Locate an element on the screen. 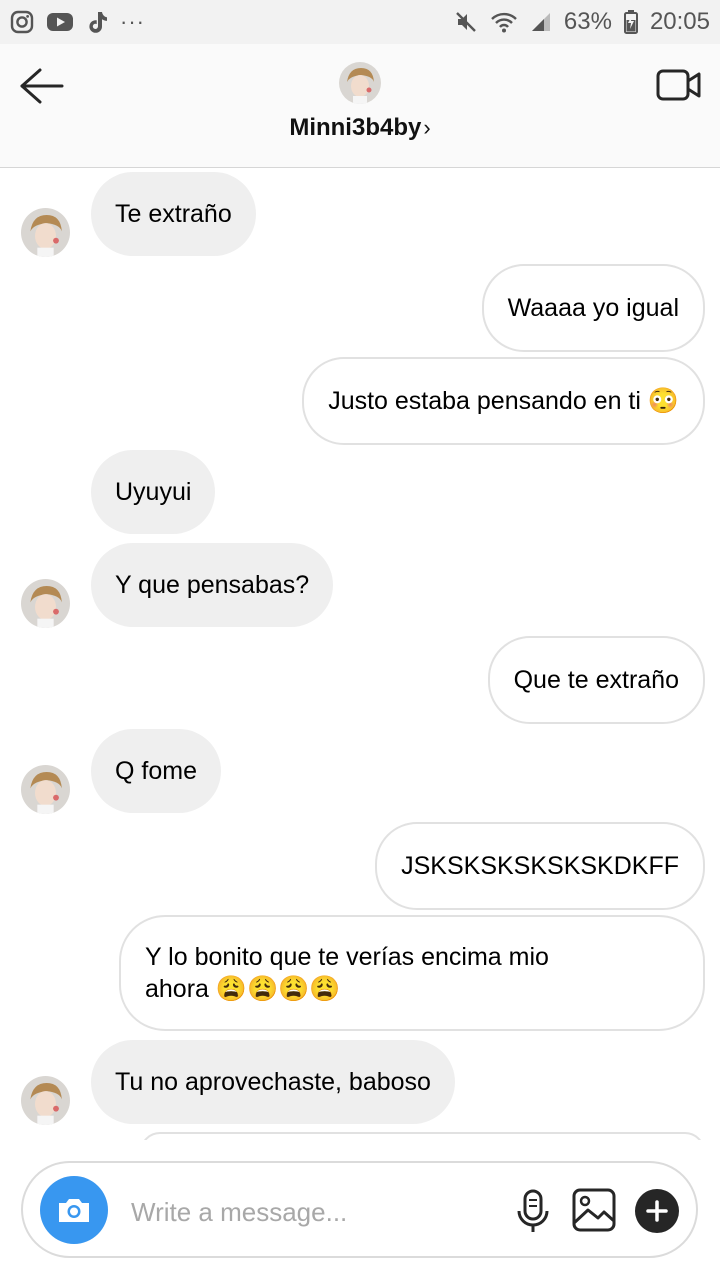 This screenshot has width=720, height=1280. message-text: Que te extraño is located at coordinates (596, 680).